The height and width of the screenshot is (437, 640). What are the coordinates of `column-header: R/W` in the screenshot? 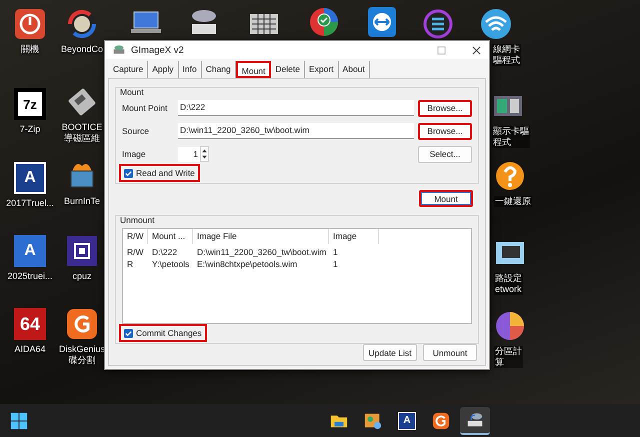 It's located at (135, 236).